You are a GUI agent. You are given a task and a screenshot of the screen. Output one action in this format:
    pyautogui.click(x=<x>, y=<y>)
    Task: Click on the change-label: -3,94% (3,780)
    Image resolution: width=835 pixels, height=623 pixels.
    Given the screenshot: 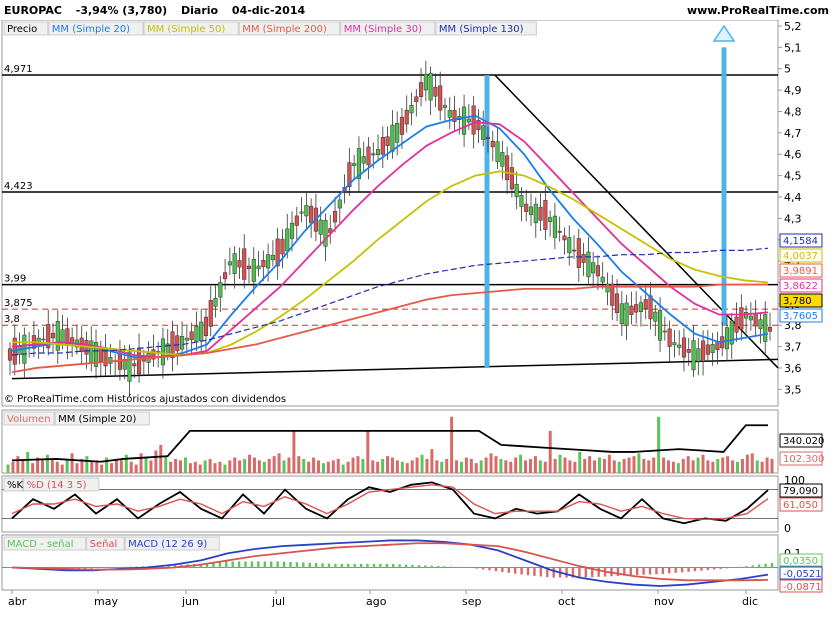 What is the action you would take?
    pyautogui.click(x=121, y=10)
    